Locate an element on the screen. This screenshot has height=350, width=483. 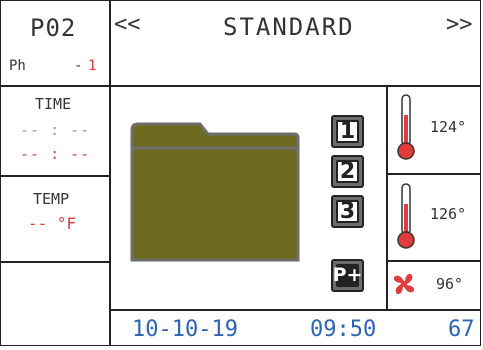
footer-date: 10-10-19 is located at coordinates (185, 329).